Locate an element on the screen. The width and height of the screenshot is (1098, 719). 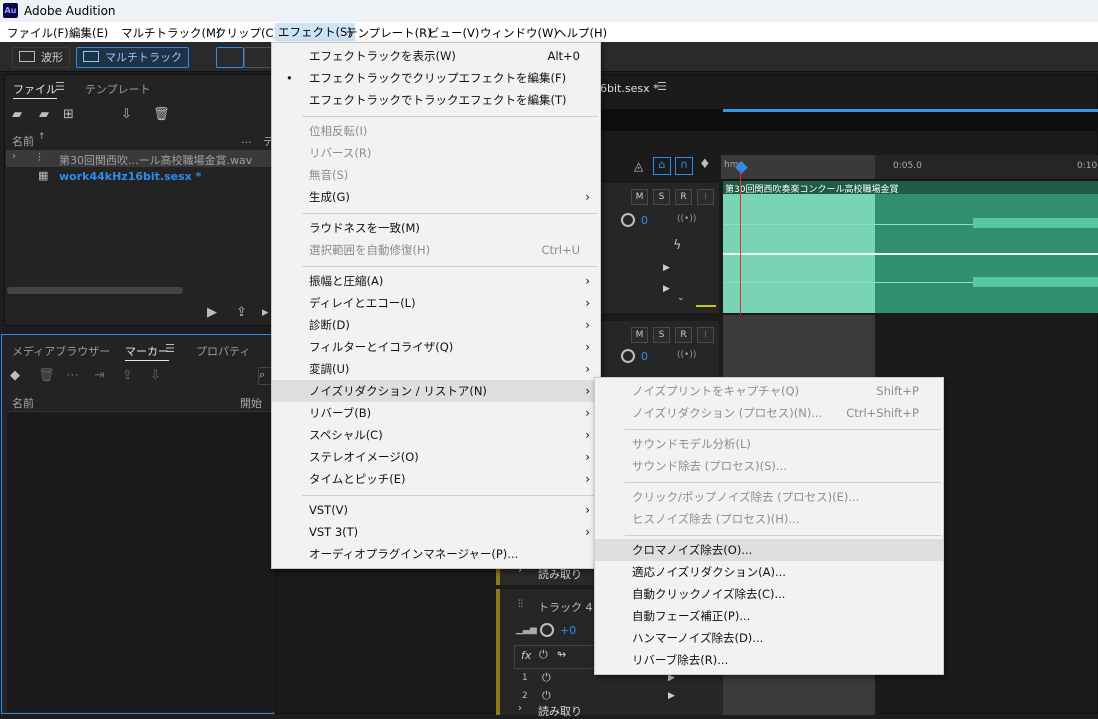
volume-value: +0 is located at coordinates (568, 630).